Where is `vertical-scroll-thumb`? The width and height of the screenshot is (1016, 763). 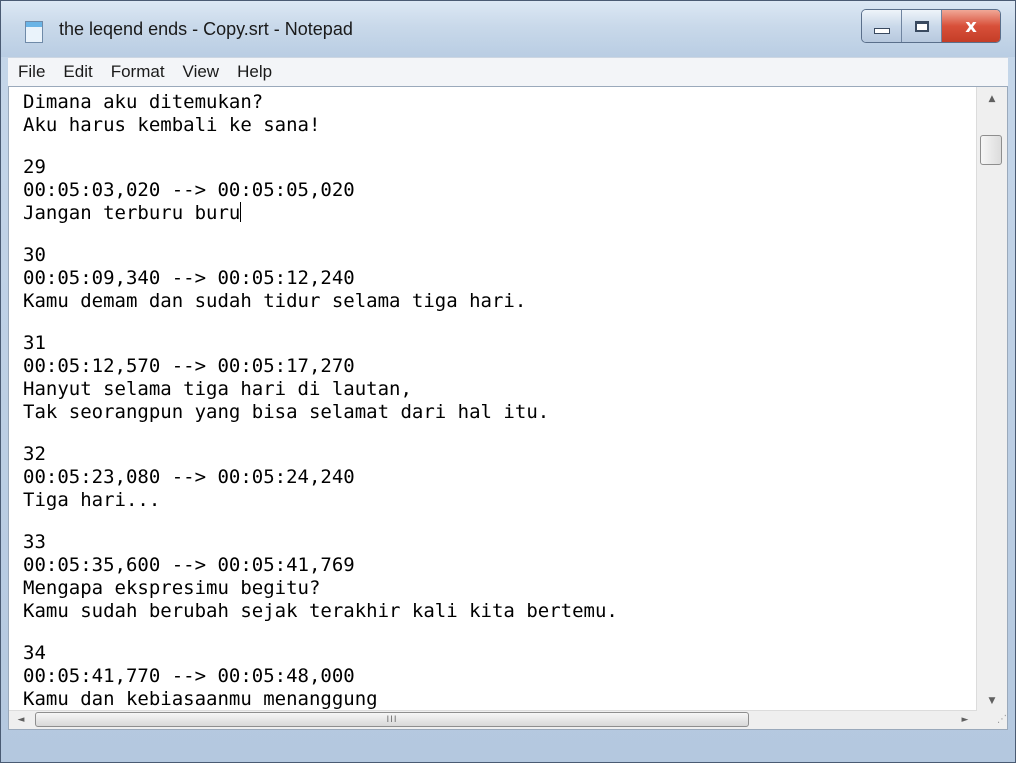 vertical-scroll-thumb is located at coordinates (991, 150).